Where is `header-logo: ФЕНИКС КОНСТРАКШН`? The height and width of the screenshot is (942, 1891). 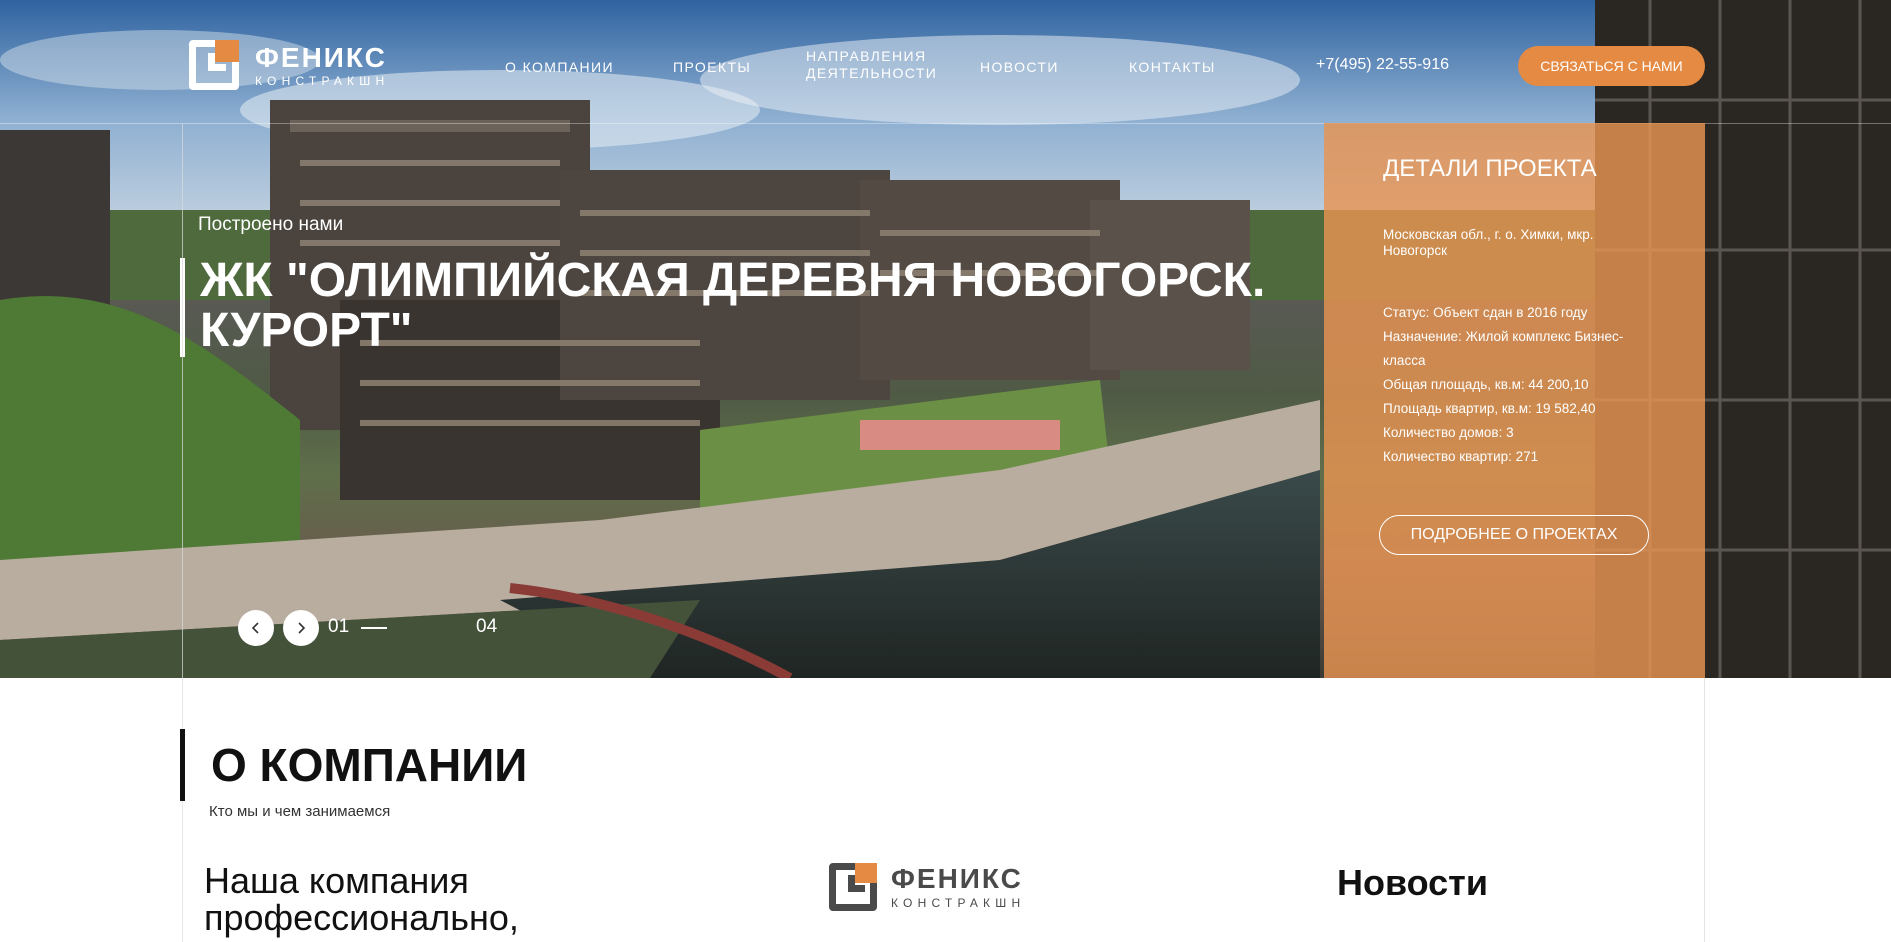
header-logo: ФЕНИКС КОНСТРАКШН is located at coordinates (289, 65).